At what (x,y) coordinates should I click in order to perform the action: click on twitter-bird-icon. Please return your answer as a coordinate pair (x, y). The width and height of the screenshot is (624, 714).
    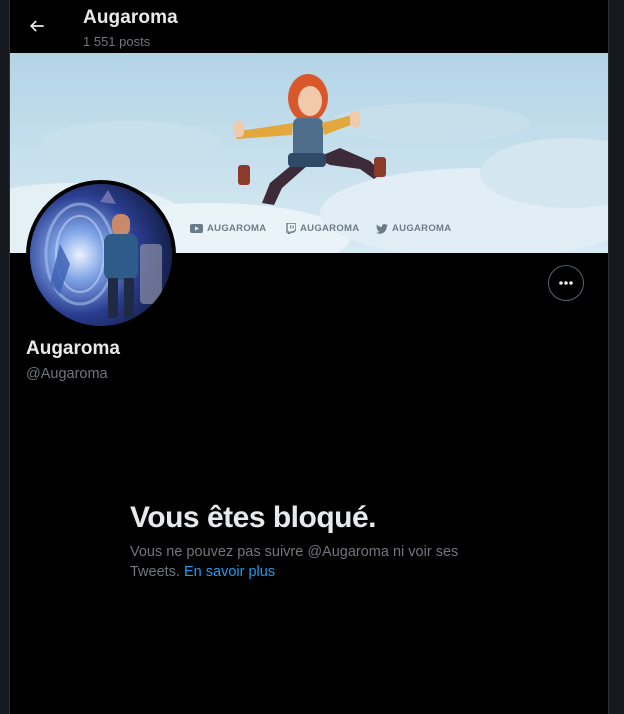
    Looking at the image, I should click on (382, 228).